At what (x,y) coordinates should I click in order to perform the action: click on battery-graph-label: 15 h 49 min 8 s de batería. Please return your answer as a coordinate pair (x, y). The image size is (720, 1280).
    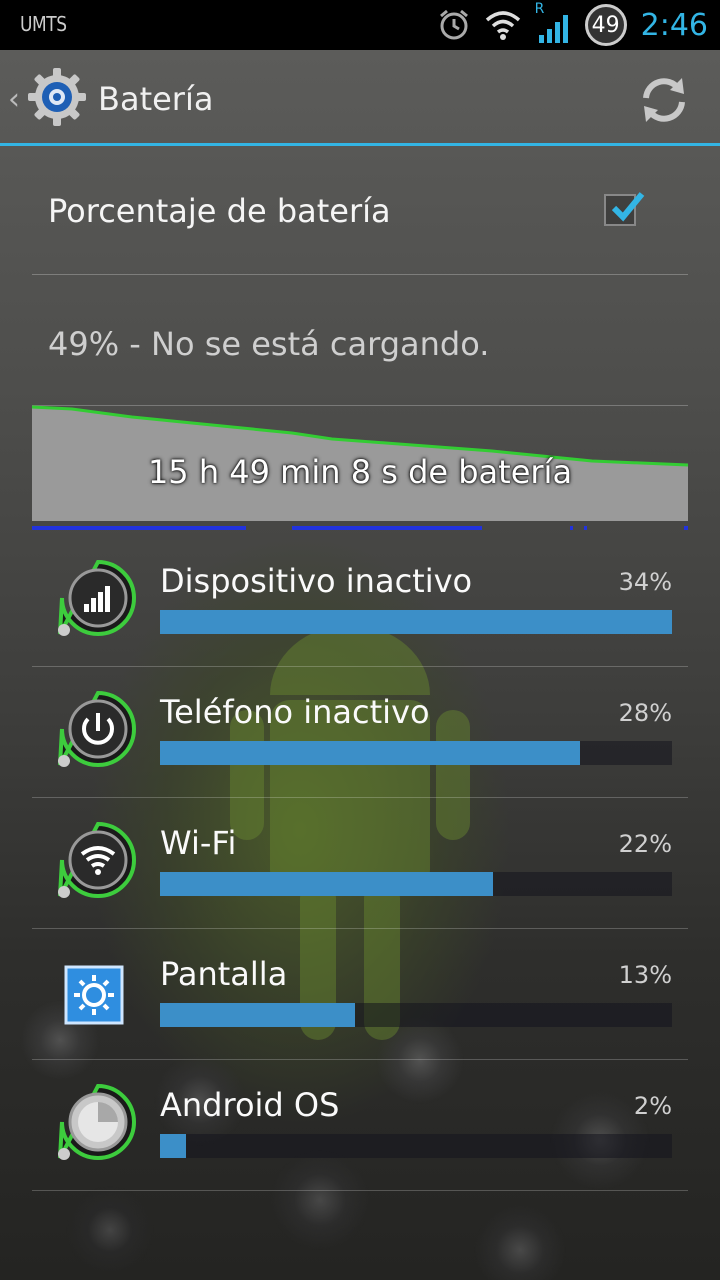
    Looking at the image, I should click on (360, 472).